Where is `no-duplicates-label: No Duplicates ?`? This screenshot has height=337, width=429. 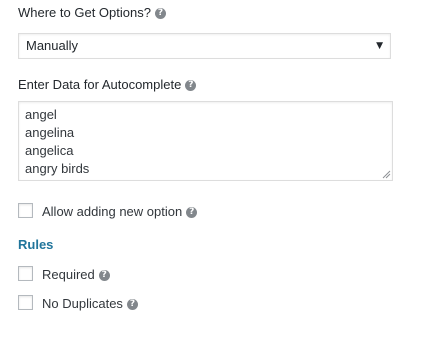
no-duplicates-label: No Duplicates ? is located at coordinates (90, 304).